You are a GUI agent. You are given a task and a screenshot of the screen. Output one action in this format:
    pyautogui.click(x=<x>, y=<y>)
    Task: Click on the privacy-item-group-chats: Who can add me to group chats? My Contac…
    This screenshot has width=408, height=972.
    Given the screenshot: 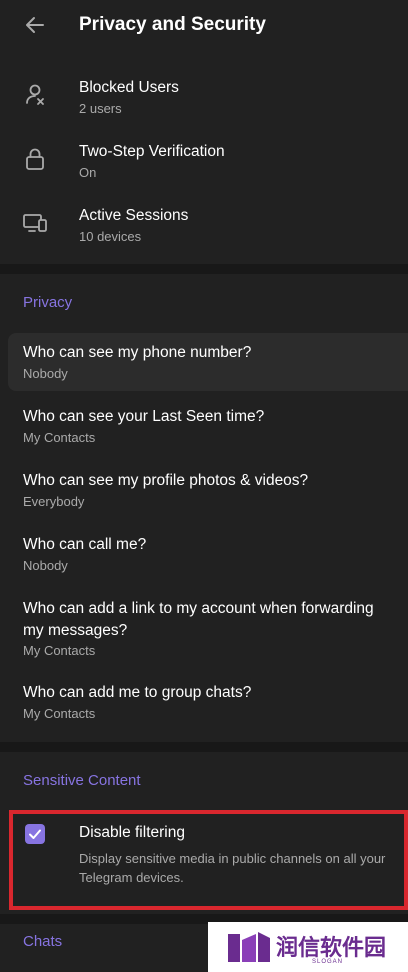 What is the action you would take?
    pyautogui.click(x=208, y=702)
    